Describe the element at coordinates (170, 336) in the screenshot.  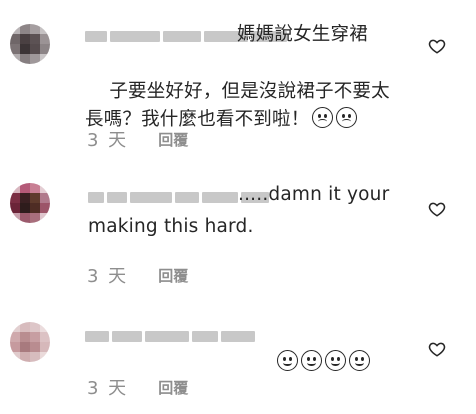
I see `username-blurred` at that location.